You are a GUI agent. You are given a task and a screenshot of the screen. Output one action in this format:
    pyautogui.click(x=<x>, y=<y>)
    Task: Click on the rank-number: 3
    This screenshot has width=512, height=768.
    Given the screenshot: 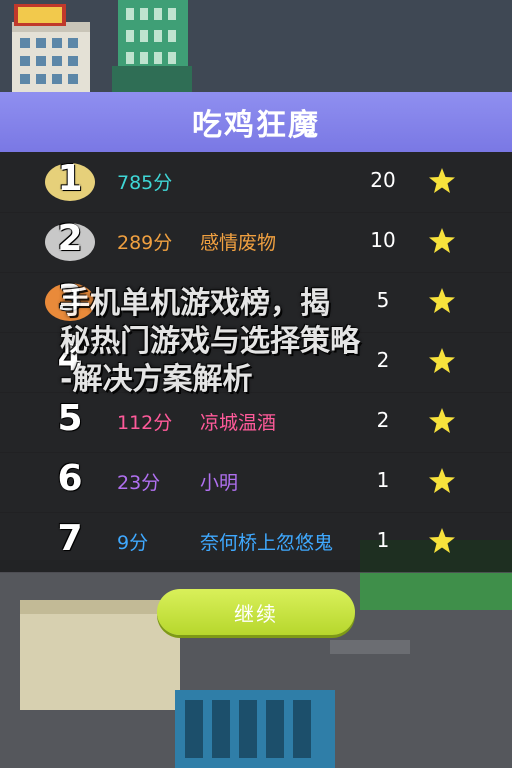 What is the action you would take?
    pyautogui.click(x=70, y=298)
    